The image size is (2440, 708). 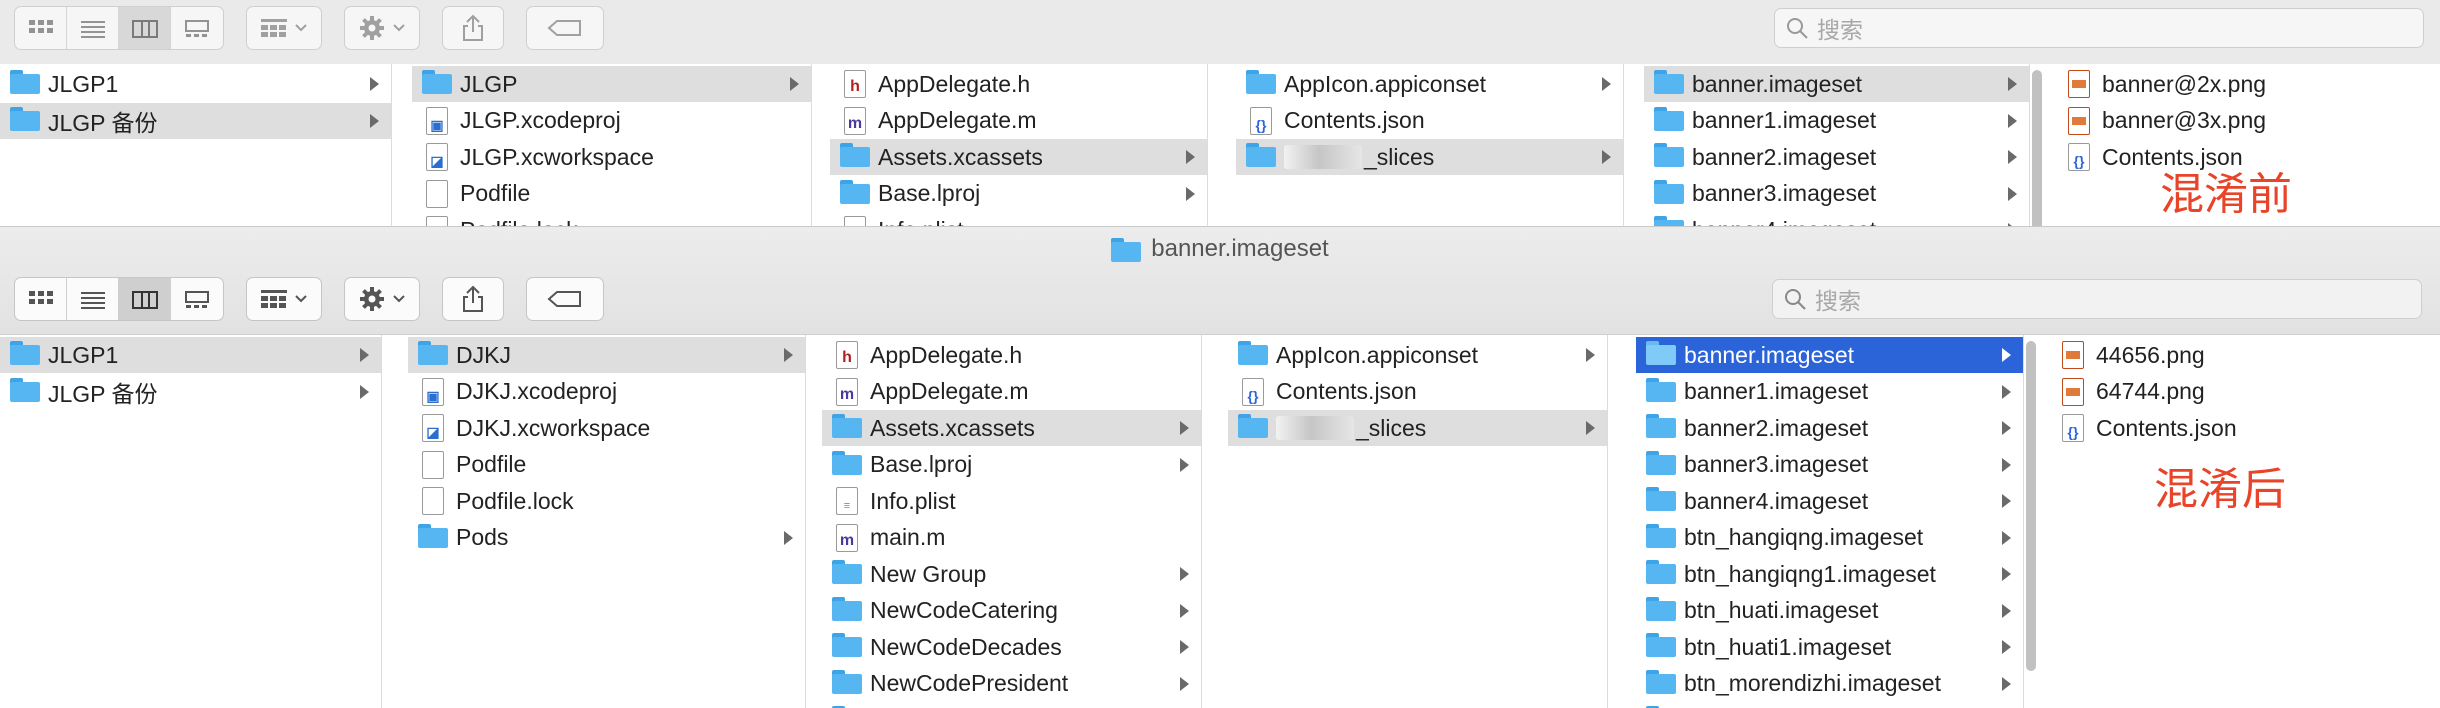 I want to click on window-title: banner.imageset, so click(x=1220, y=249).